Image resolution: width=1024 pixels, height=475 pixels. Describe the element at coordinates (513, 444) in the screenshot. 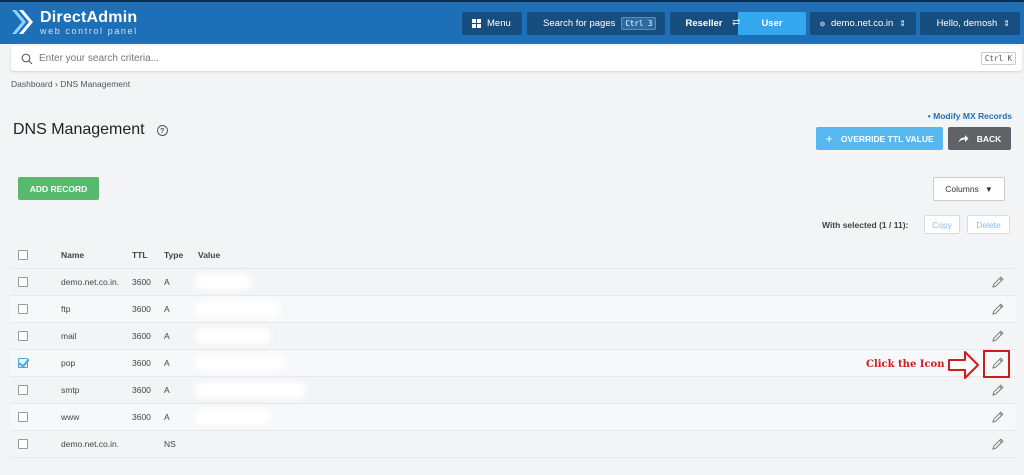

I see `table-row: demo.net.co.in. NS` at that location.